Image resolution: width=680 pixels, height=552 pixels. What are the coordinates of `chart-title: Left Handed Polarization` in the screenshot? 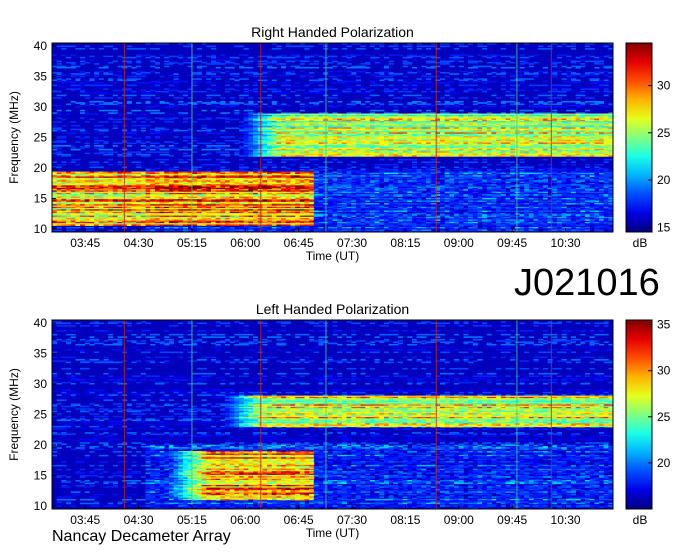 It's located at (332, 309).